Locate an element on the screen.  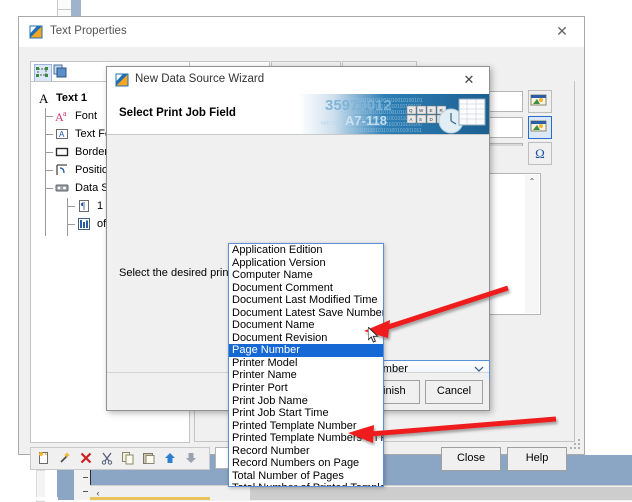
scroll-up-icon: ⌃ is located at coordinates (532, 182).